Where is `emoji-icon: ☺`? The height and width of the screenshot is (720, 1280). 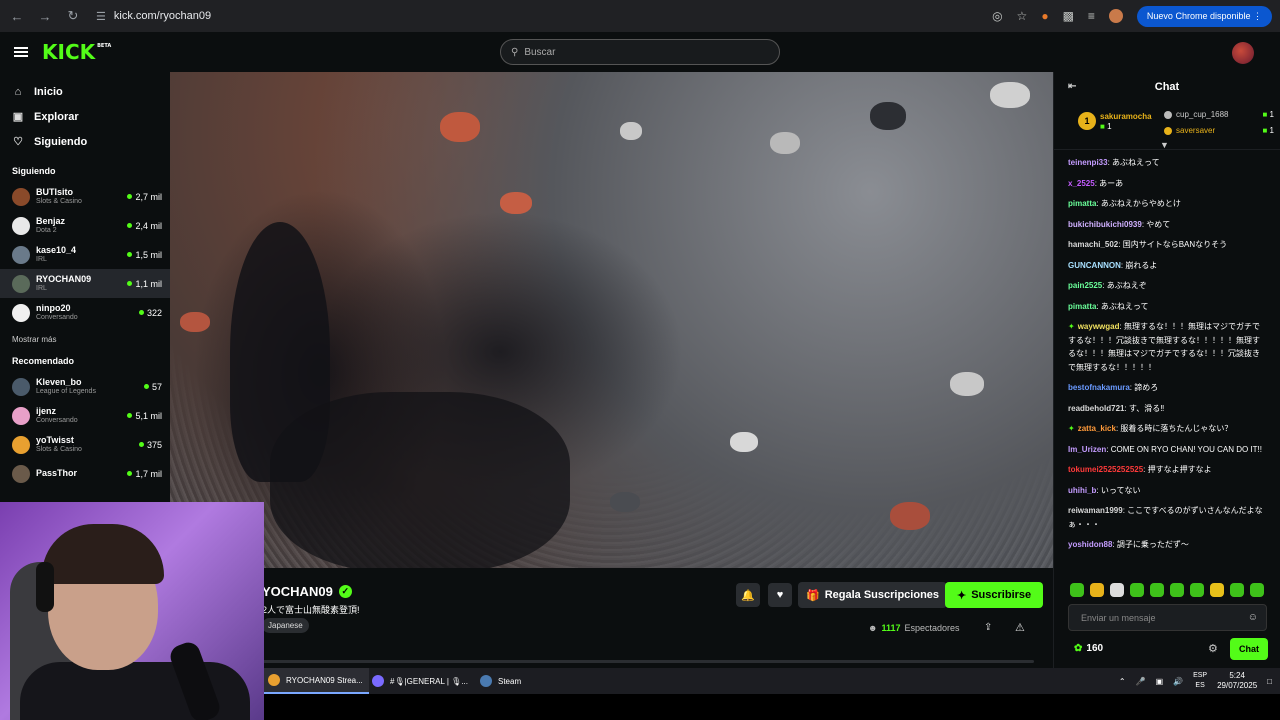
emoji-icon: ☺ is located at coordinates (1253, 617).